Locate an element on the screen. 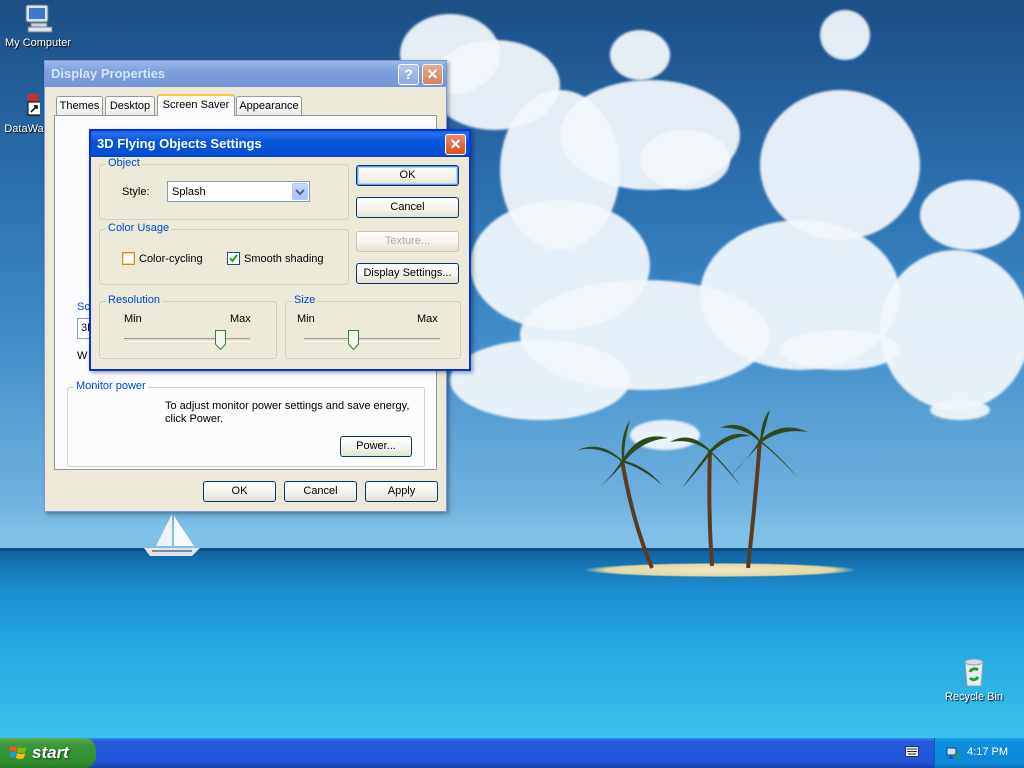 The image size is (1024, 768). help-button: ? is located at coordinates (408, 74).